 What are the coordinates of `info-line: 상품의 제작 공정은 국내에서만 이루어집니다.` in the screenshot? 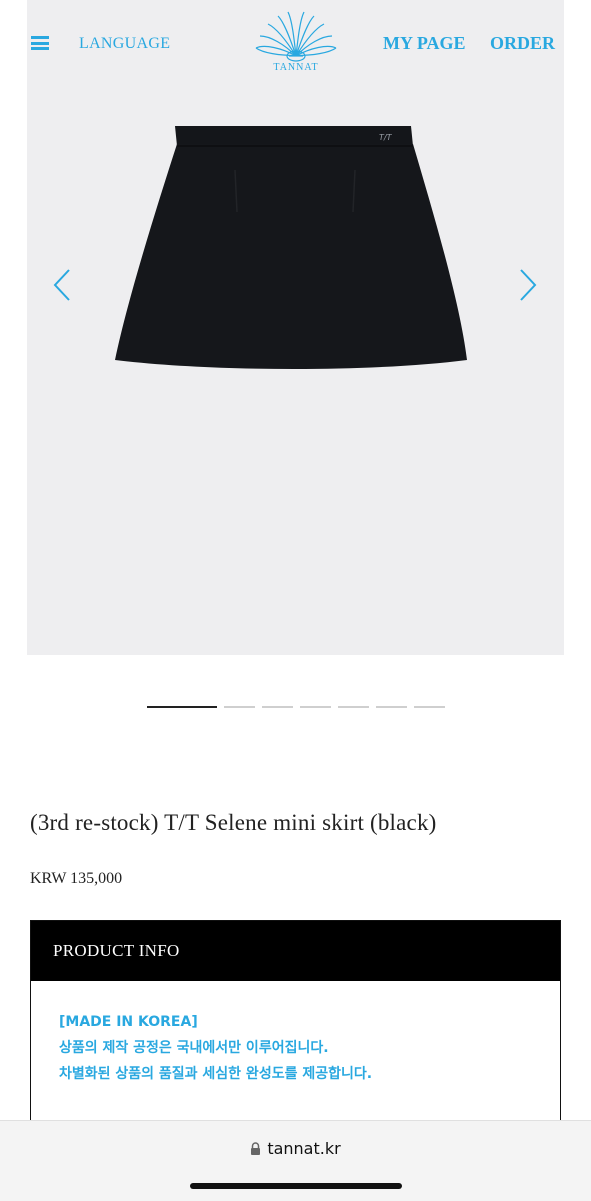 It's located at (194, 1048).